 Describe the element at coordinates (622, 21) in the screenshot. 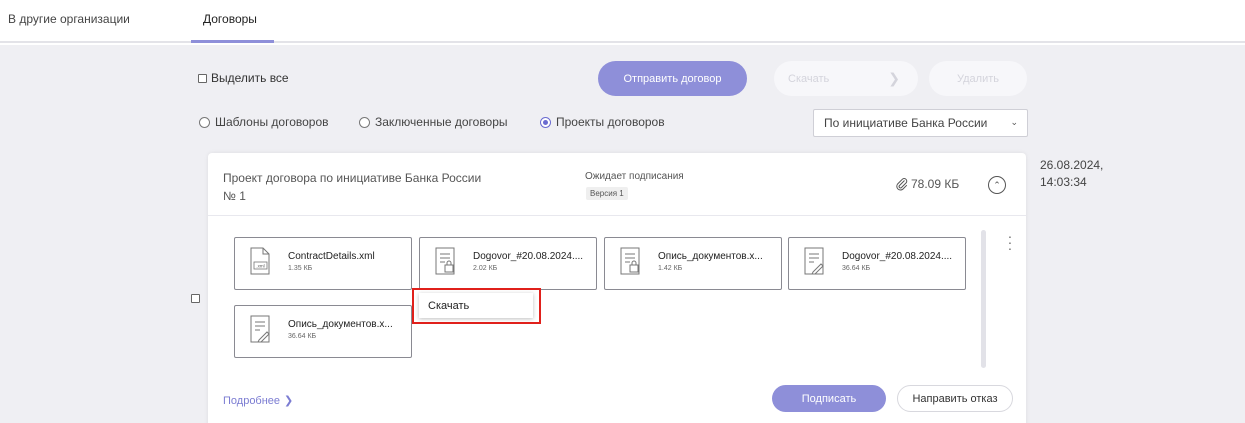

I see `top-tabs: В другие организации Договоры` at that location.